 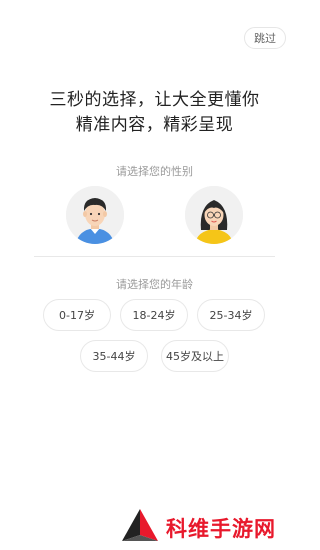 I want to click on male-avatar-option, so click(x=95, y=215).